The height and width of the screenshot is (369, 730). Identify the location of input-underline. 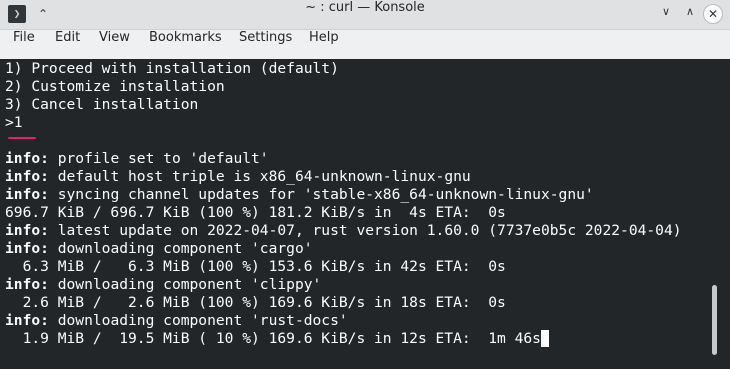
(22, 138).